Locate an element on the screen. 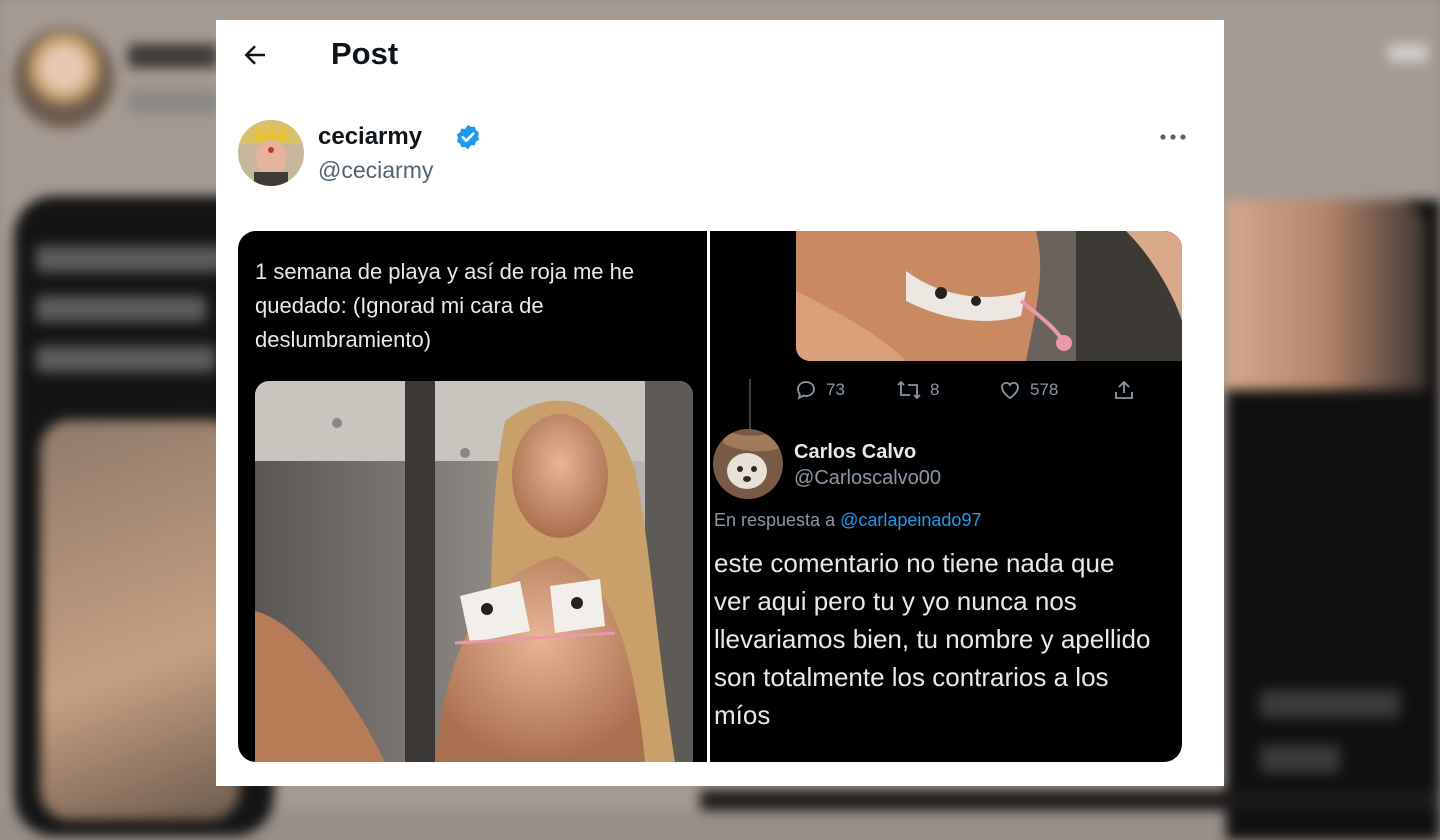 The width and height of the screenshot is (1440, 840). photo-crop is located at coordinates (989, 296).